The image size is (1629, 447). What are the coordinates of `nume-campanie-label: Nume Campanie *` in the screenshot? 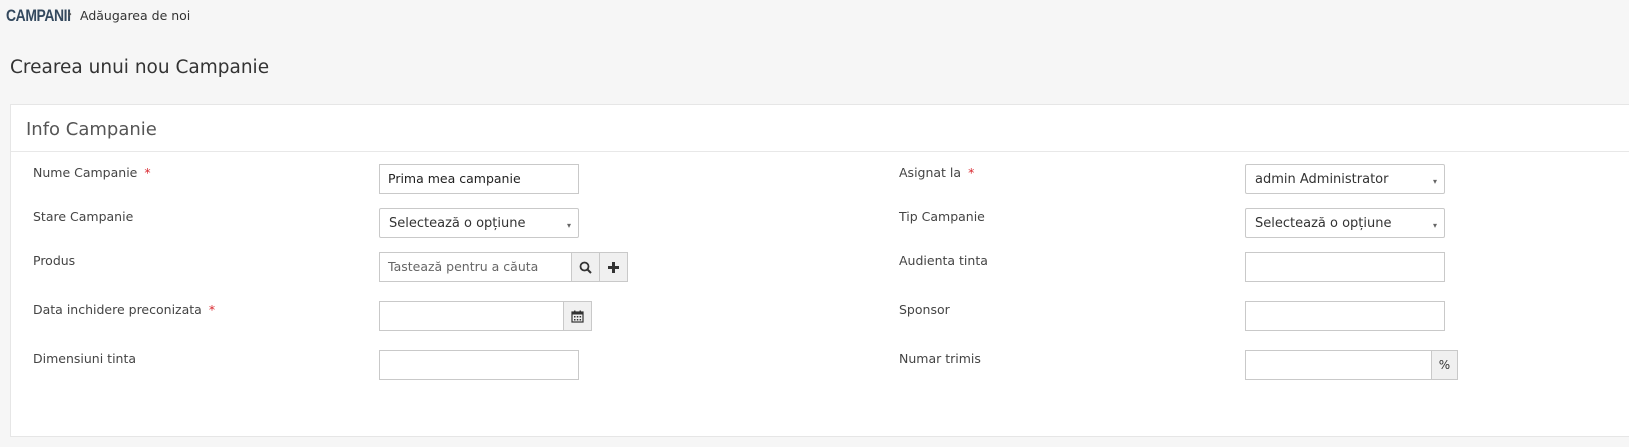 It's located at (92, 172).